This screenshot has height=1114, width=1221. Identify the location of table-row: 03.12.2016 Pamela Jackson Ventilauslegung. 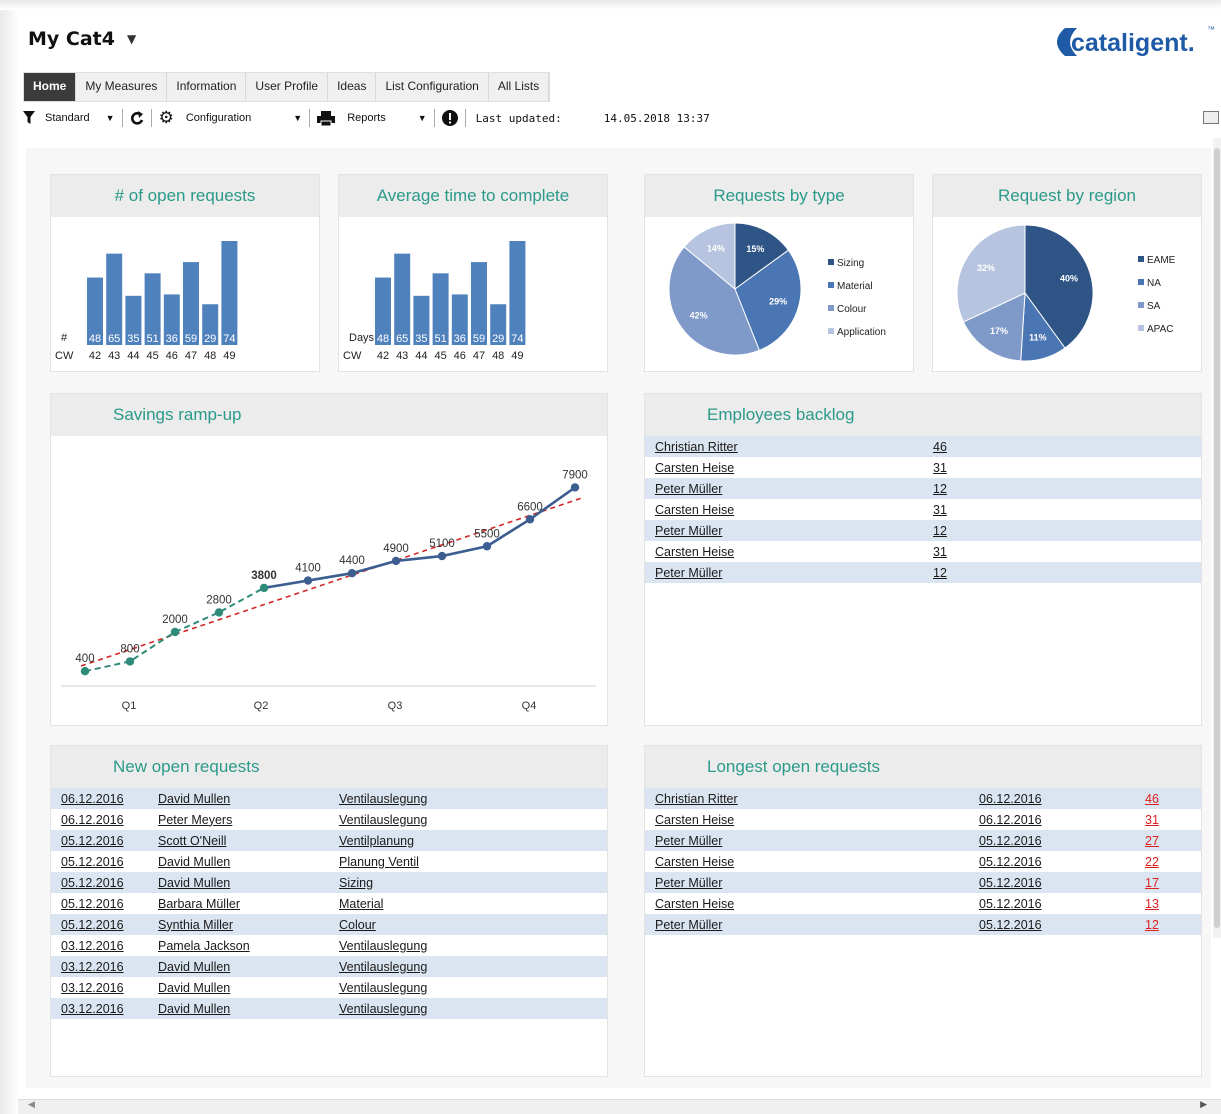
(329, 945).